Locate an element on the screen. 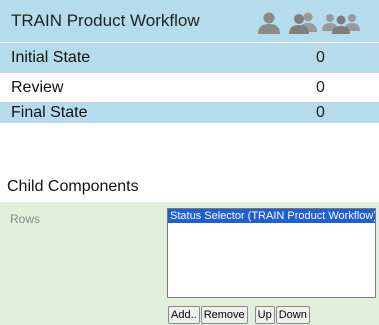  state-label: Review is located at coordinates (37, 87).